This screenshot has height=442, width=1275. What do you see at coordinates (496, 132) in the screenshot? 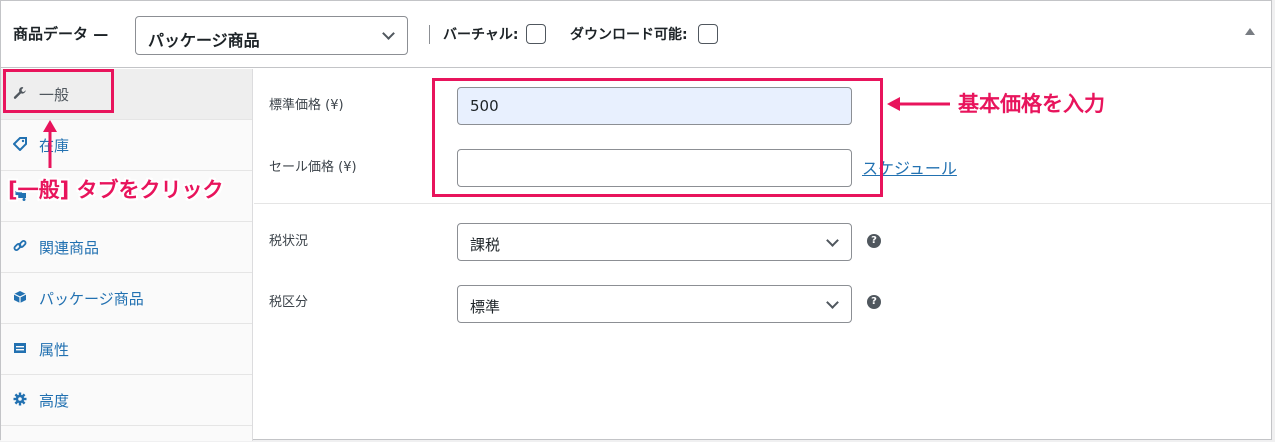
I see `annotation-arrows` at bounding box center [496, 132].